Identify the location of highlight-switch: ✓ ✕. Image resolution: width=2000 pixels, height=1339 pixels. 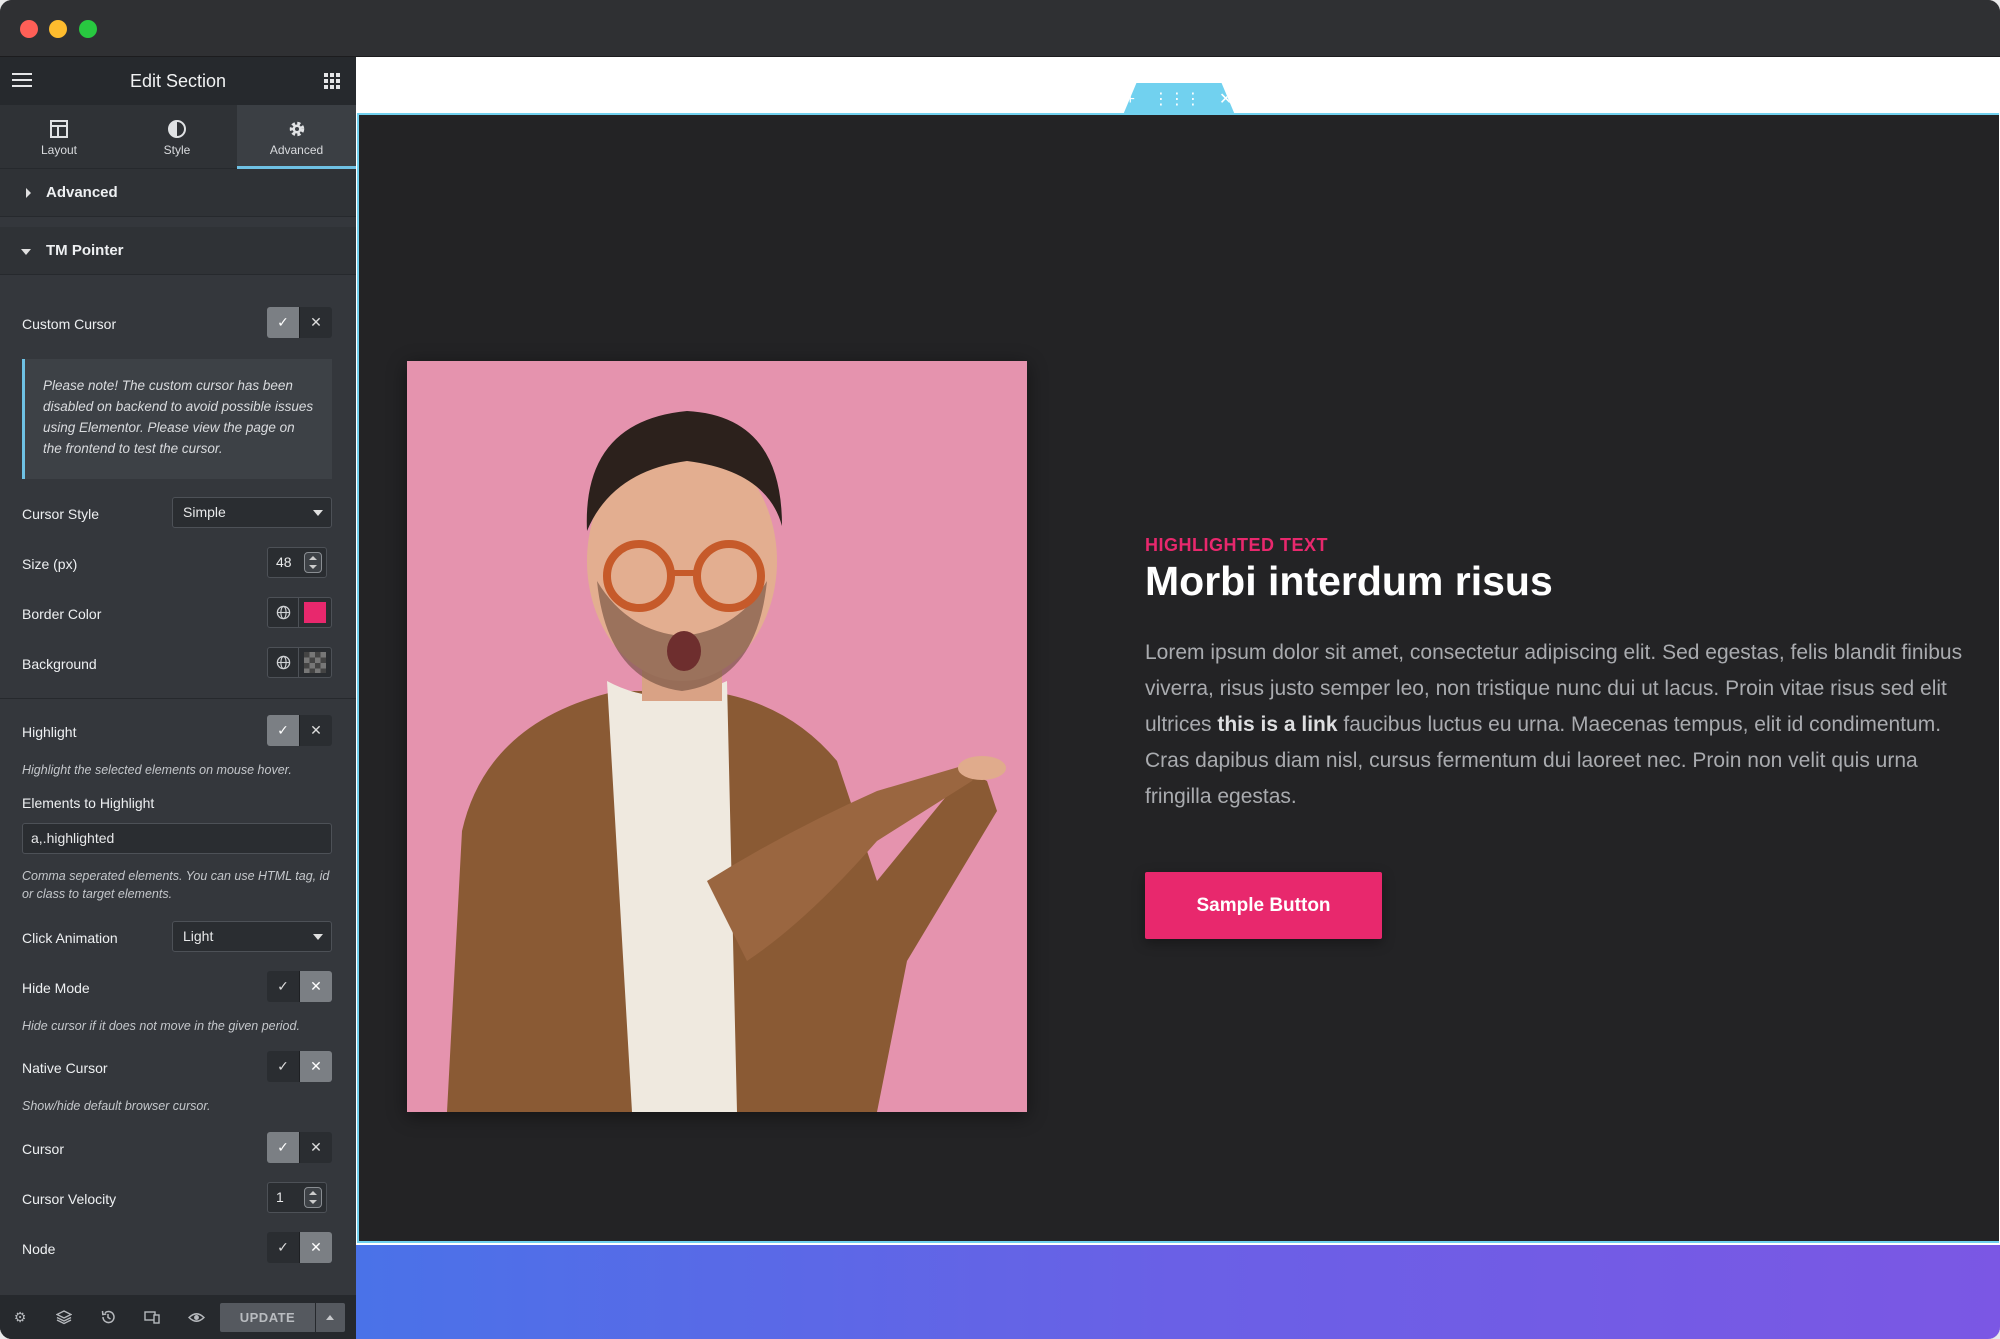
(299, 730).